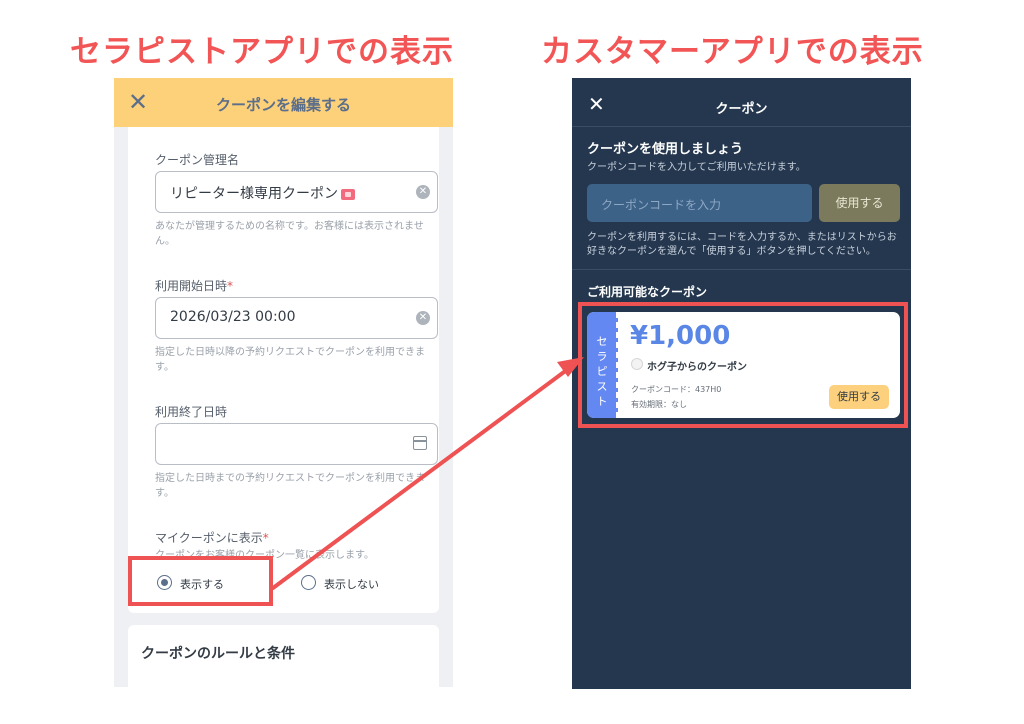  Describe the element at coordinates (420, 443) in the screenshot. I see `calendar-icon` at that location.